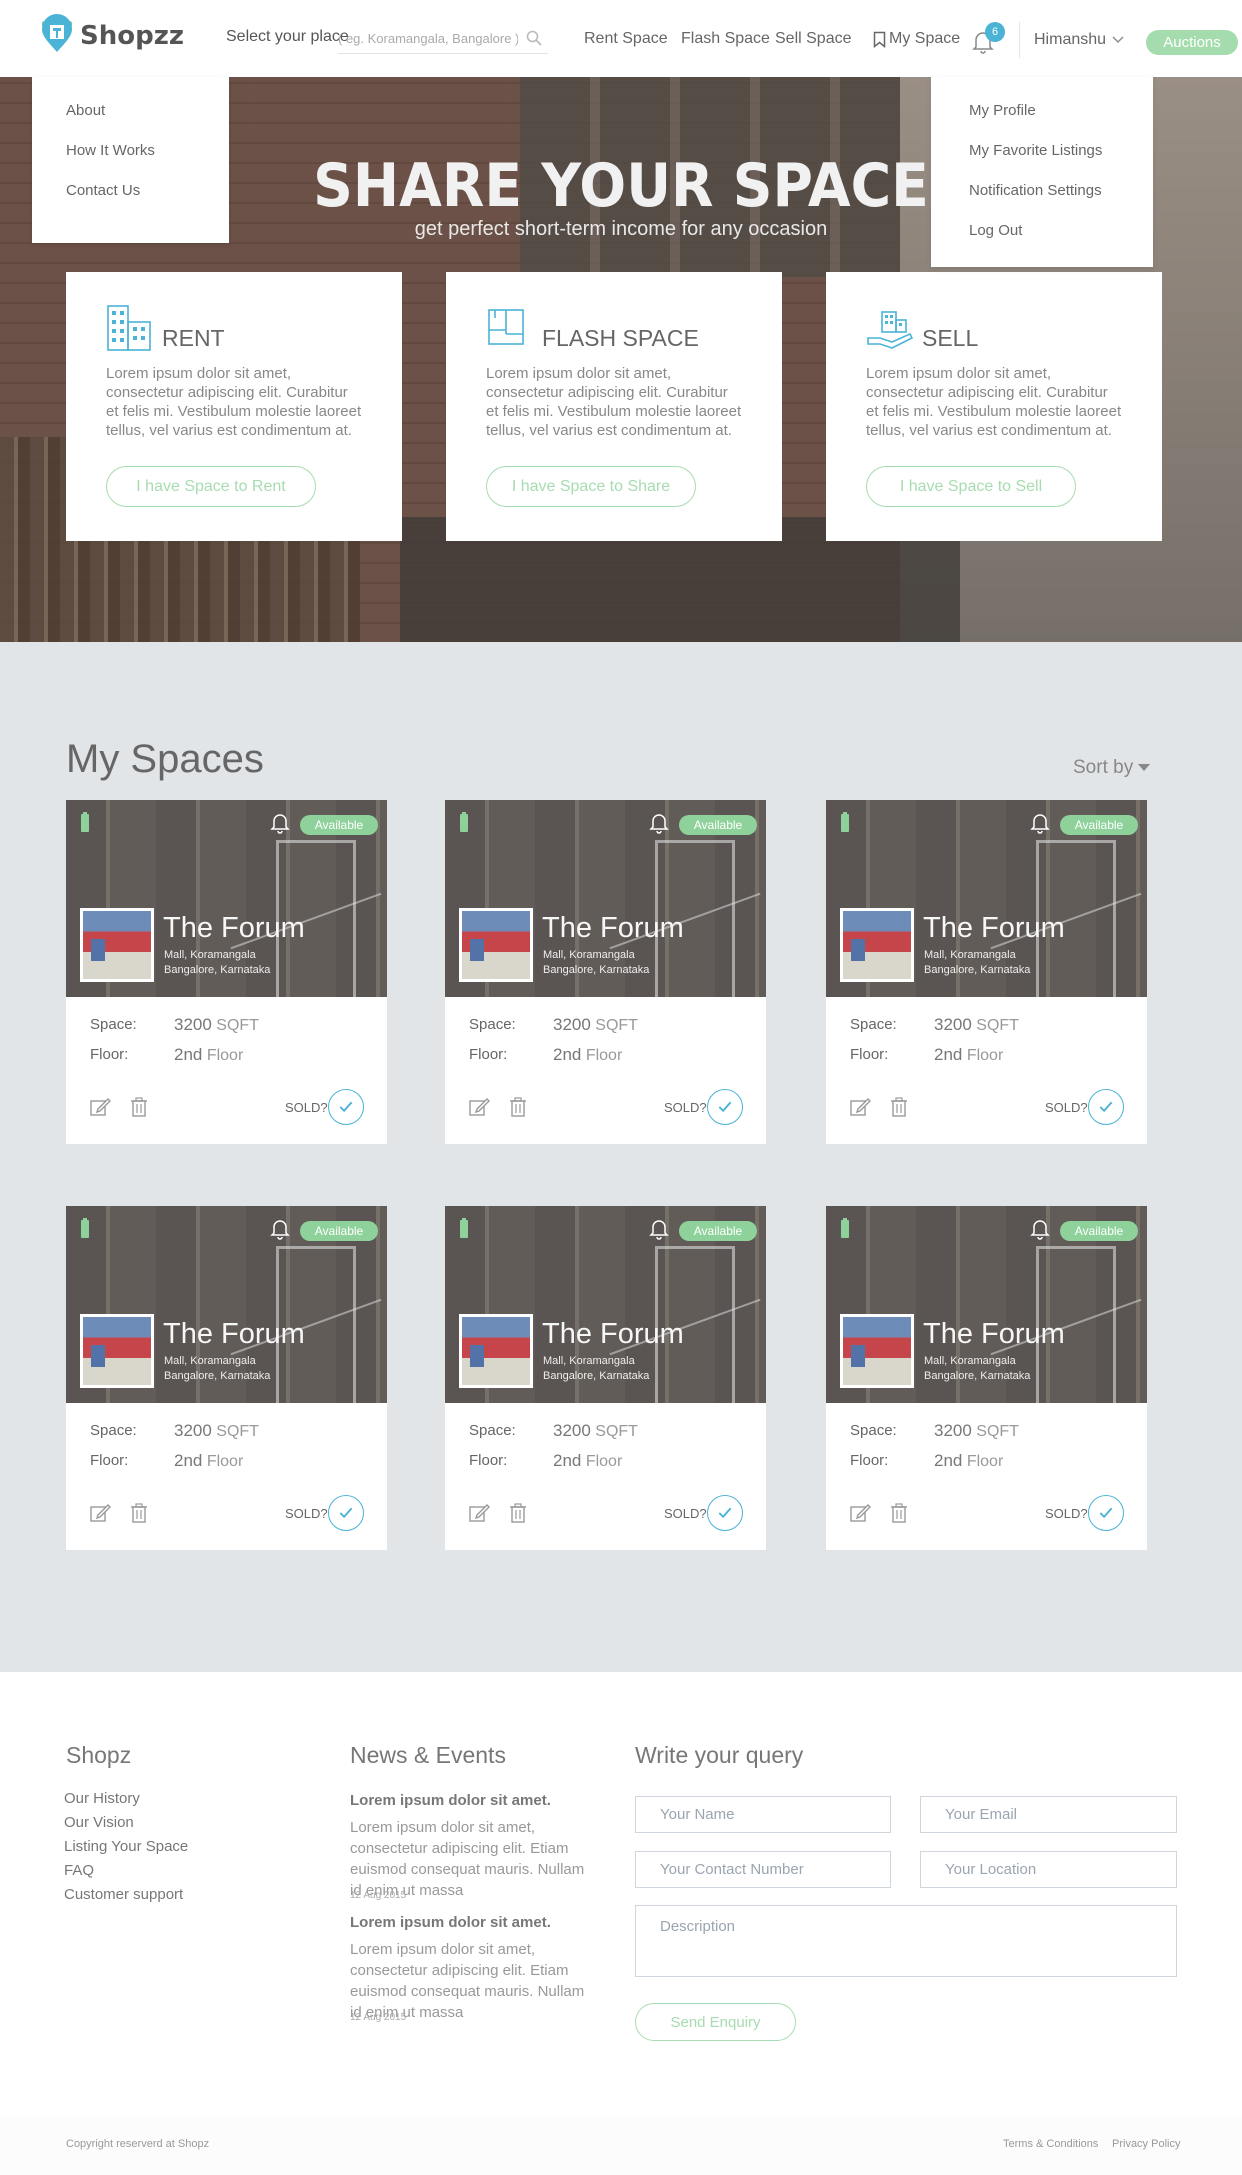  Describe the element at coordinates (428, 38) in the screenshot. I see `search-input` at that location.